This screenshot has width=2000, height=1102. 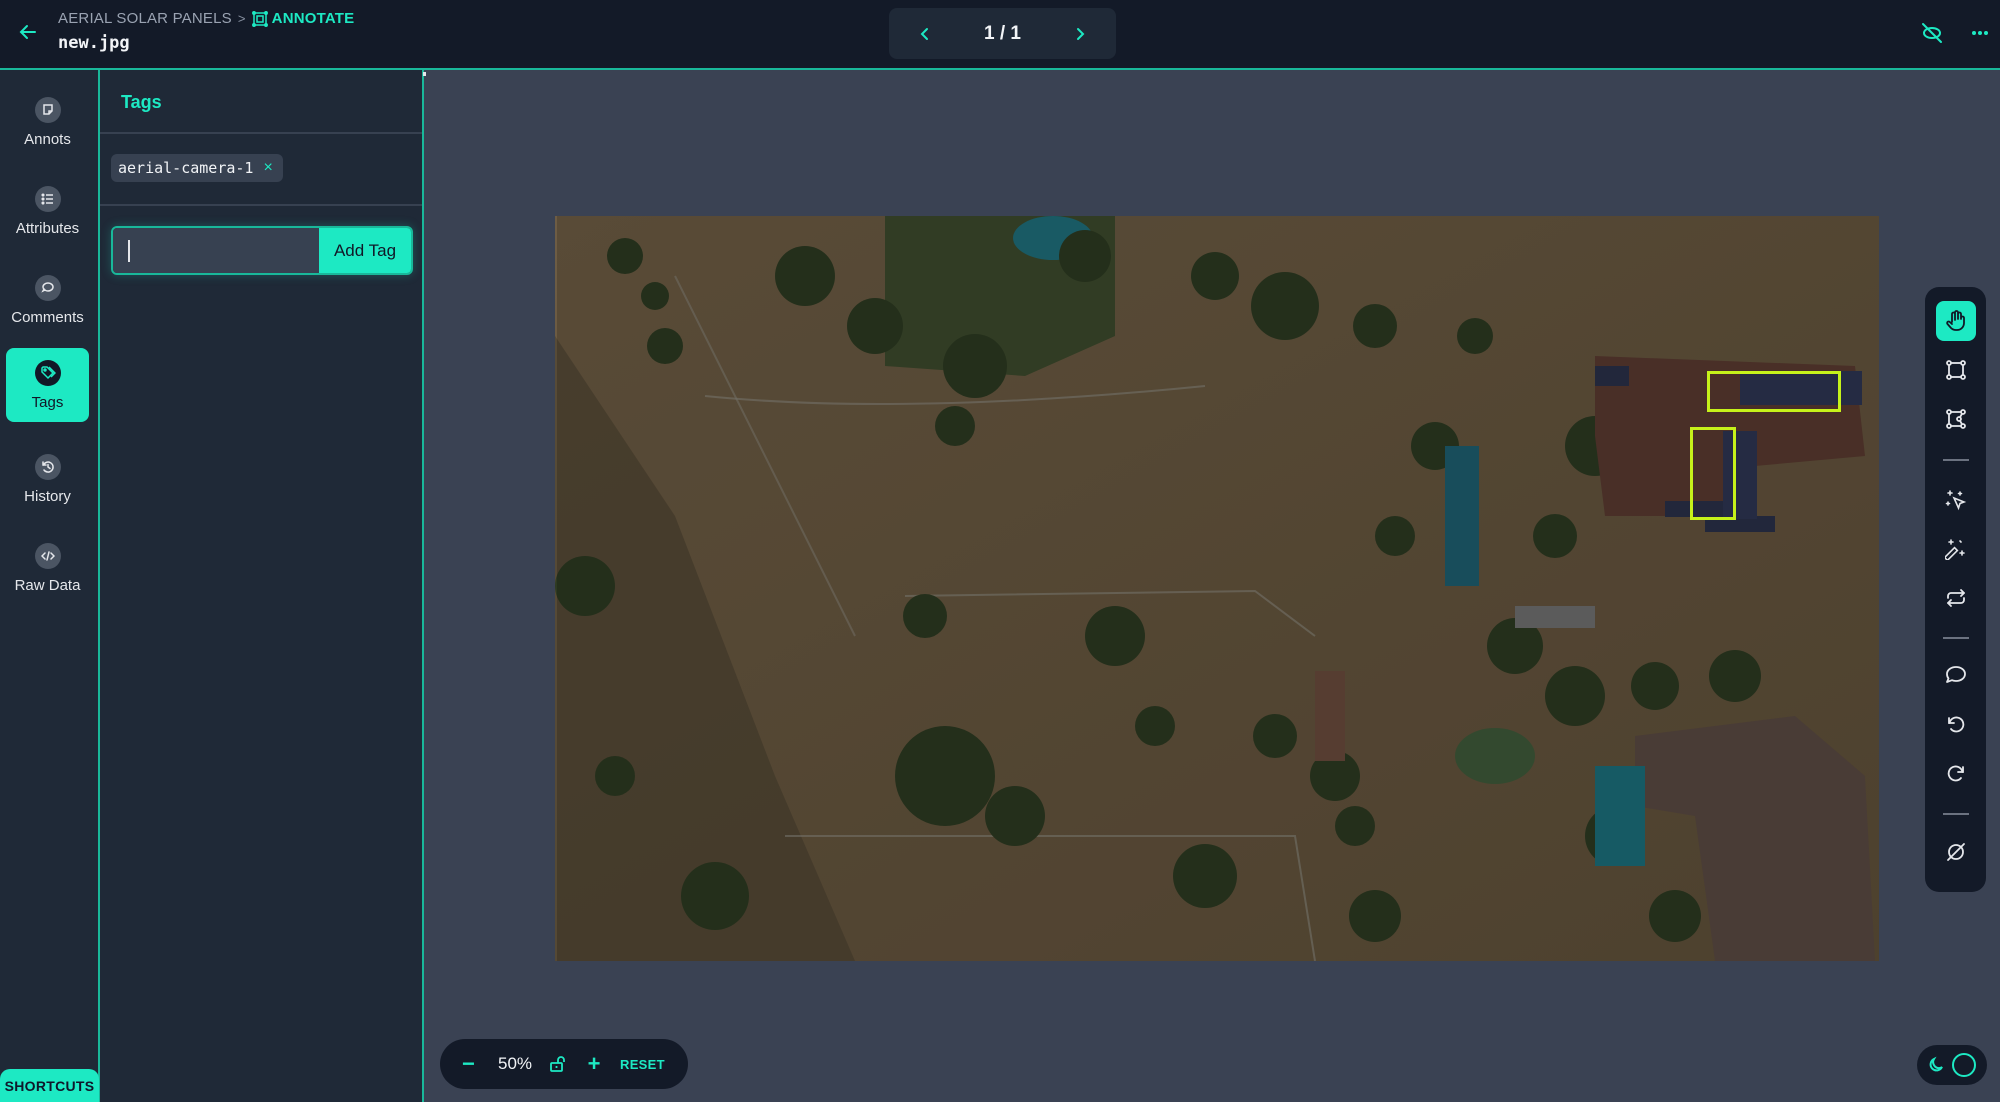 I want to click on moon-icon, so click(x=1936, y=1064).